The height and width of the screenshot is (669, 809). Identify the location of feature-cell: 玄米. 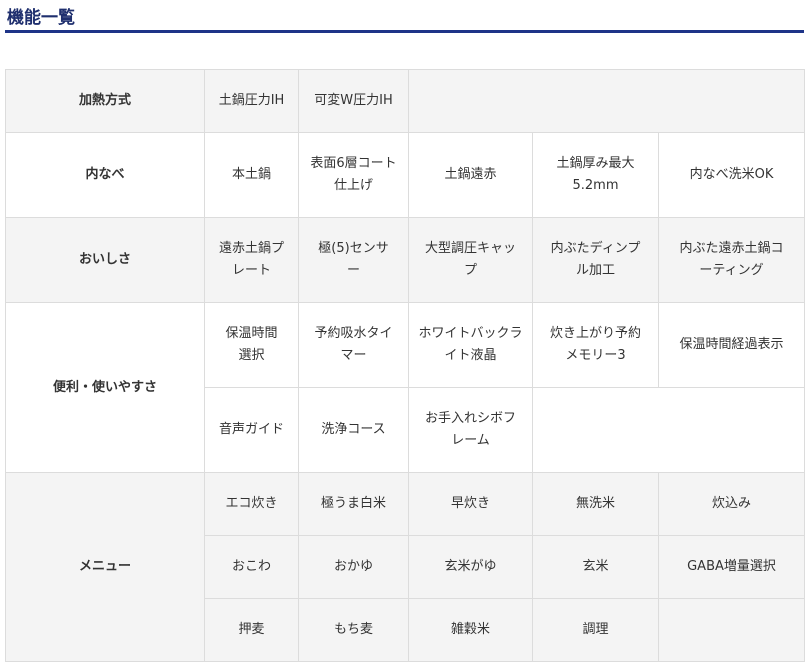
(595, 567).